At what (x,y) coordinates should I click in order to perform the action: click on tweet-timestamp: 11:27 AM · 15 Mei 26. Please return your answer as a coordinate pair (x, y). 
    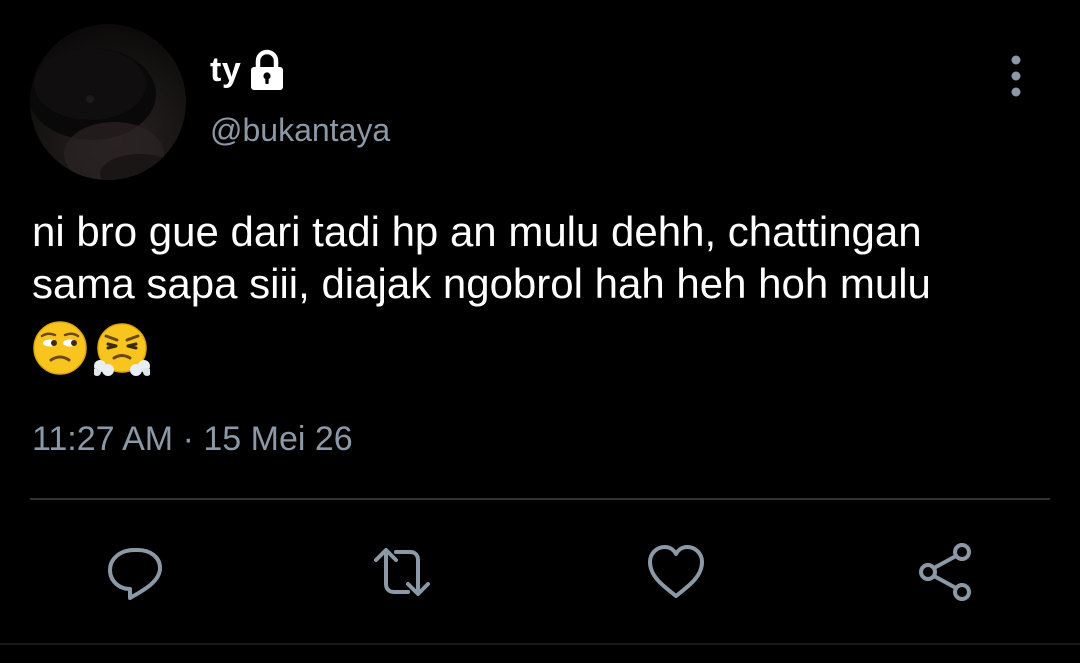
    Looking at the image, I should click on (192, 439).